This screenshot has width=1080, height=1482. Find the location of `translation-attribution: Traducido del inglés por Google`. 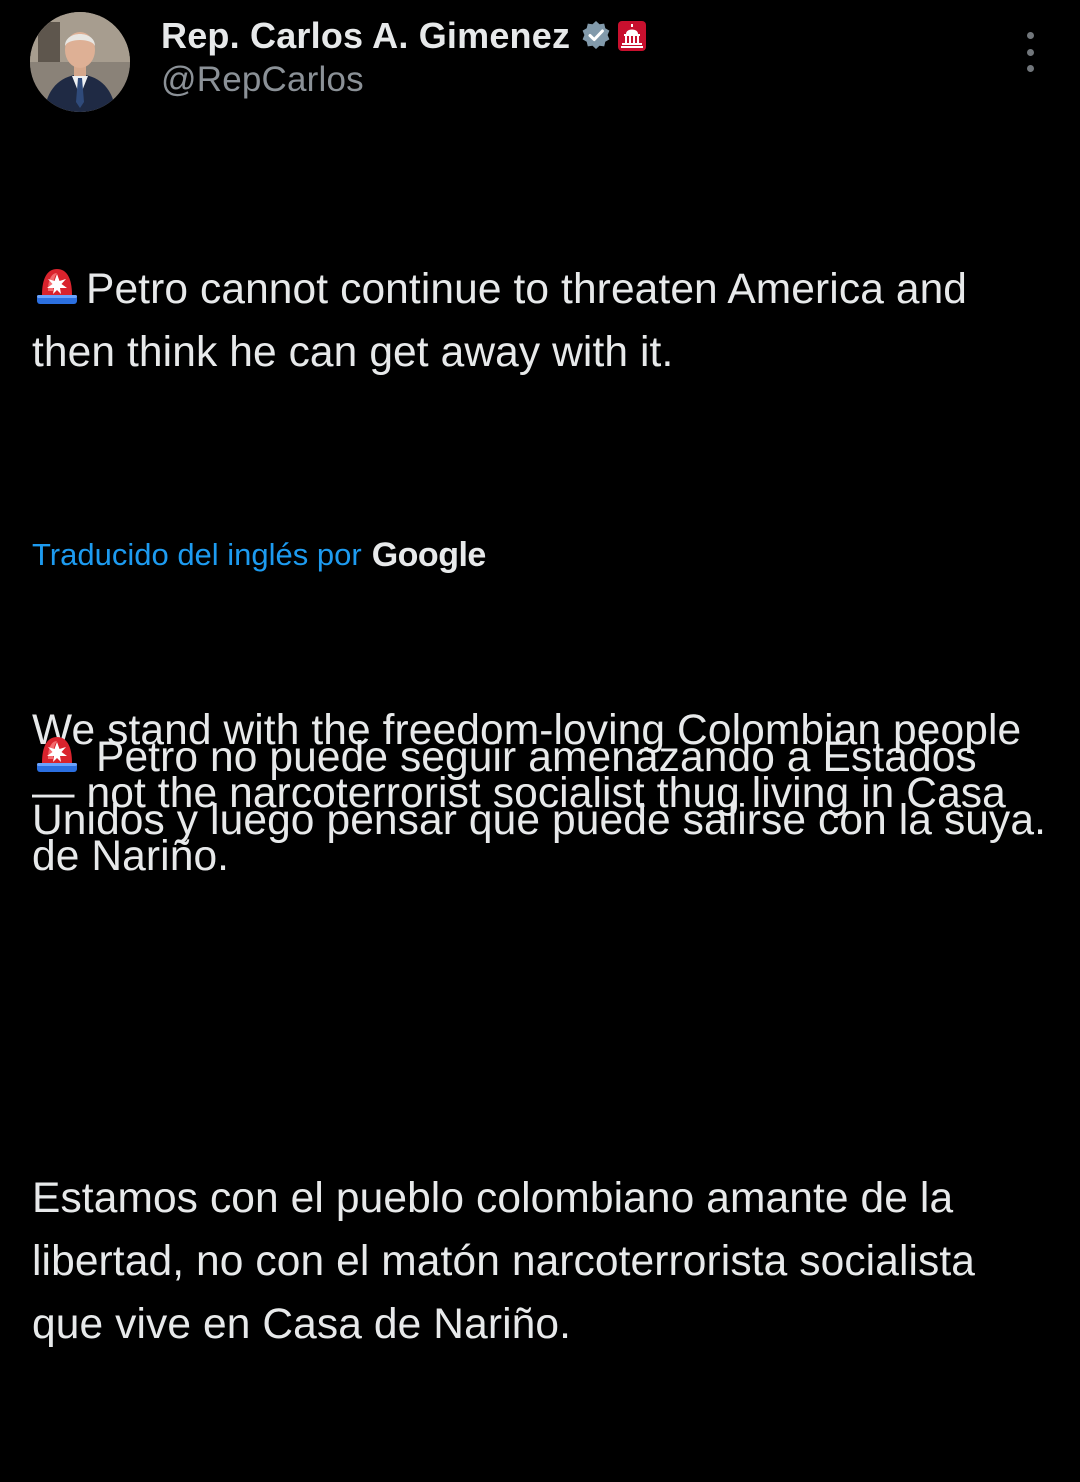

translation-attribution: Traducido del inglés por Google is located at coordinates (259, 555).